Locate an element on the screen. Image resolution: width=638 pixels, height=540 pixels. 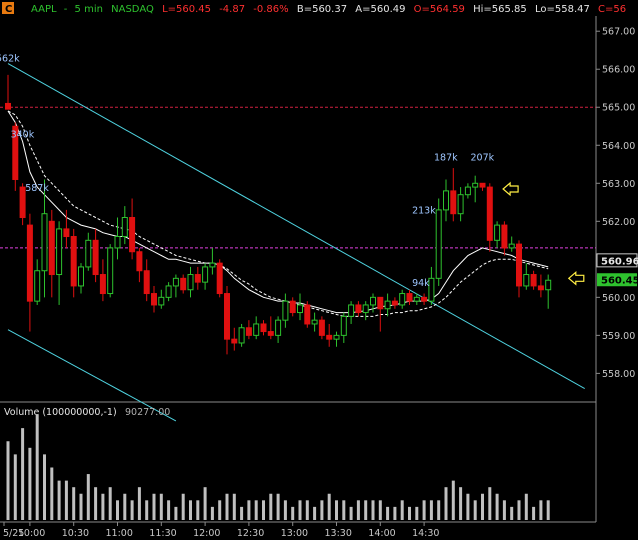
time-tick-label: 14:30 is located at coordinates (425, 533).